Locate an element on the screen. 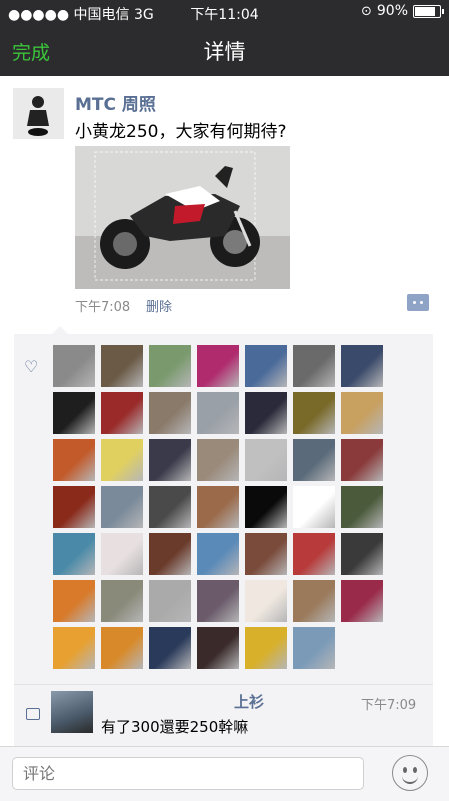 This screenshot has width=449, height=801. bottom-bar is located at coordinates (224, 773).